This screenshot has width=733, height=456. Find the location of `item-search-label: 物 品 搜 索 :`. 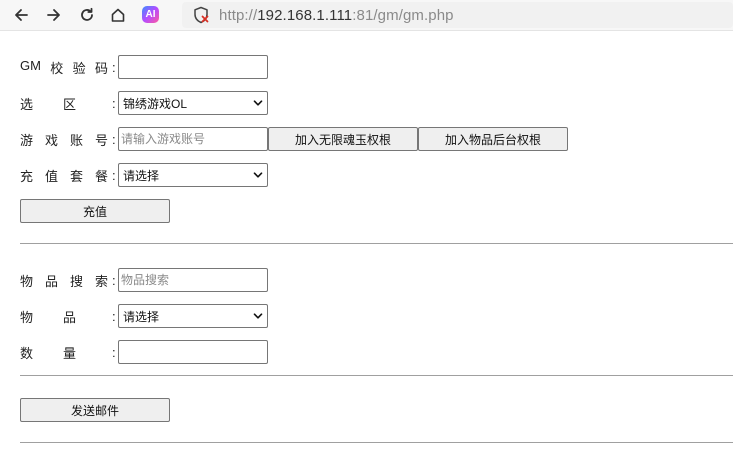

item-search-label: 物 品 搜 索 : is located at coordinates (69, 280).